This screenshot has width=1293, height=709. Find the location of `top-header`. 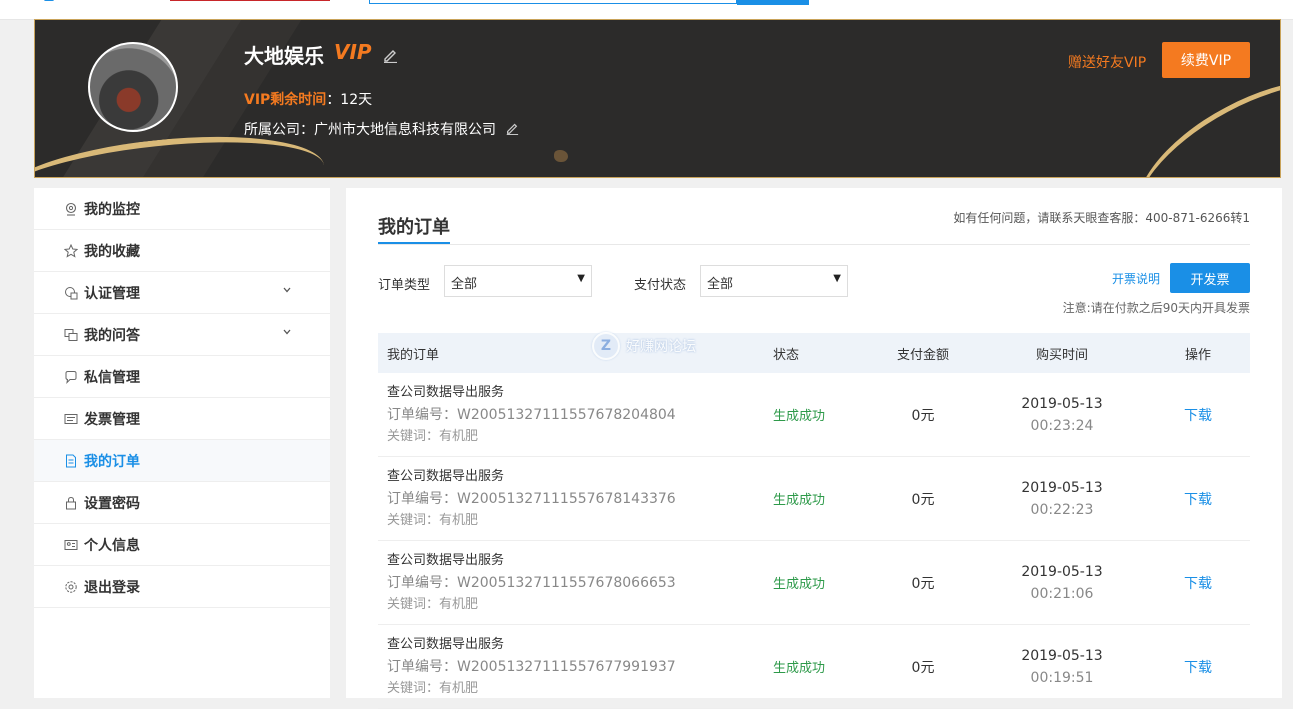

top-header is located at coordinates (646, 10).